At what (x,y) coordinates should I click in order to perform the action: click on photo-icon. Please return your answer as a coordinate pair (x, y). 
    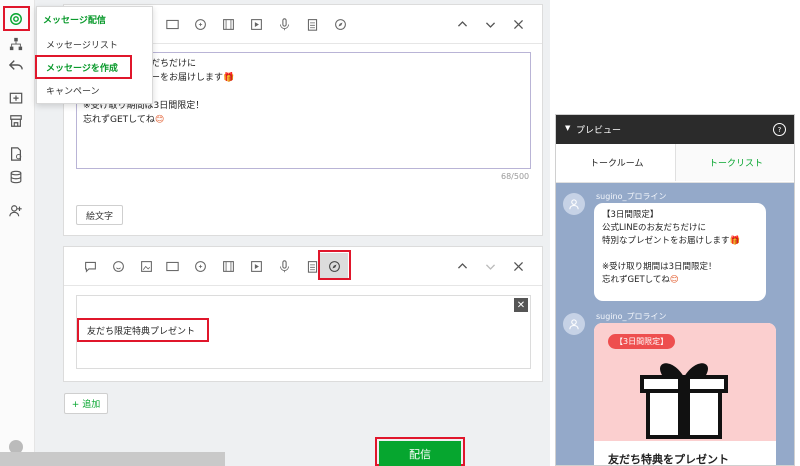
    Looking at the image, I should click on (146, 266).